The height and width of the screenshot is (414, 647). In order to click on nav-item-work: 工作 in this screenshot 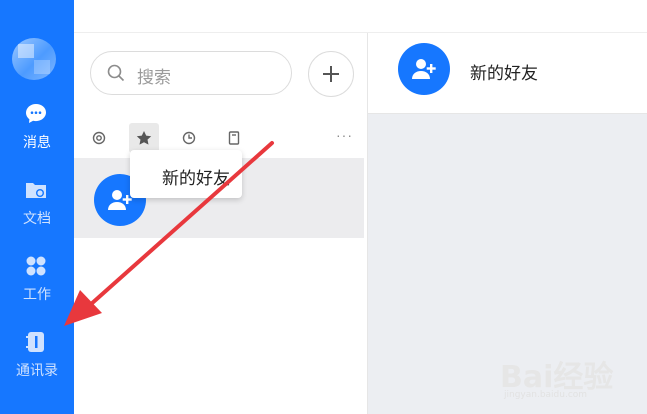, I will do `click(37, 282)`.